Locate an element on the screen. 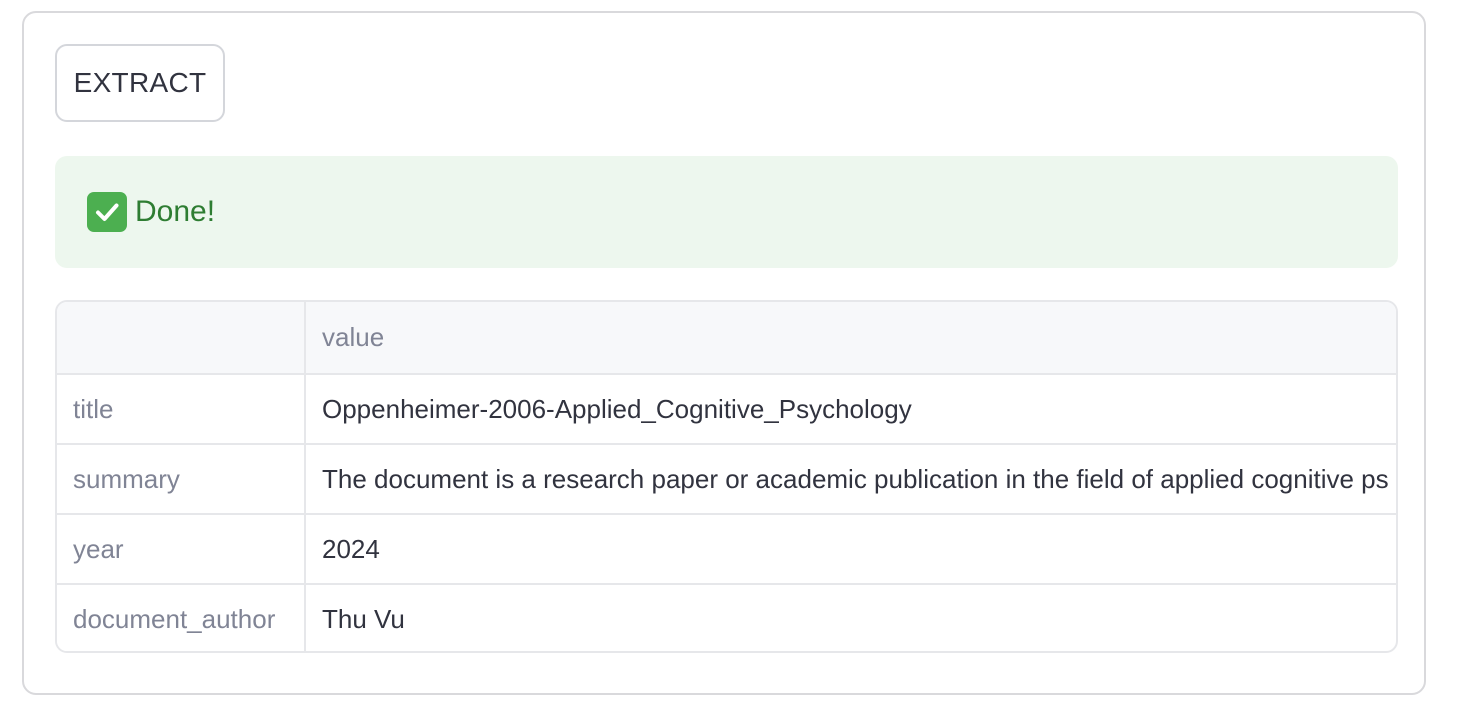 This screenshot has height=716, width=1458. row-value: Thu Vu is located at coordinates (850, 617).